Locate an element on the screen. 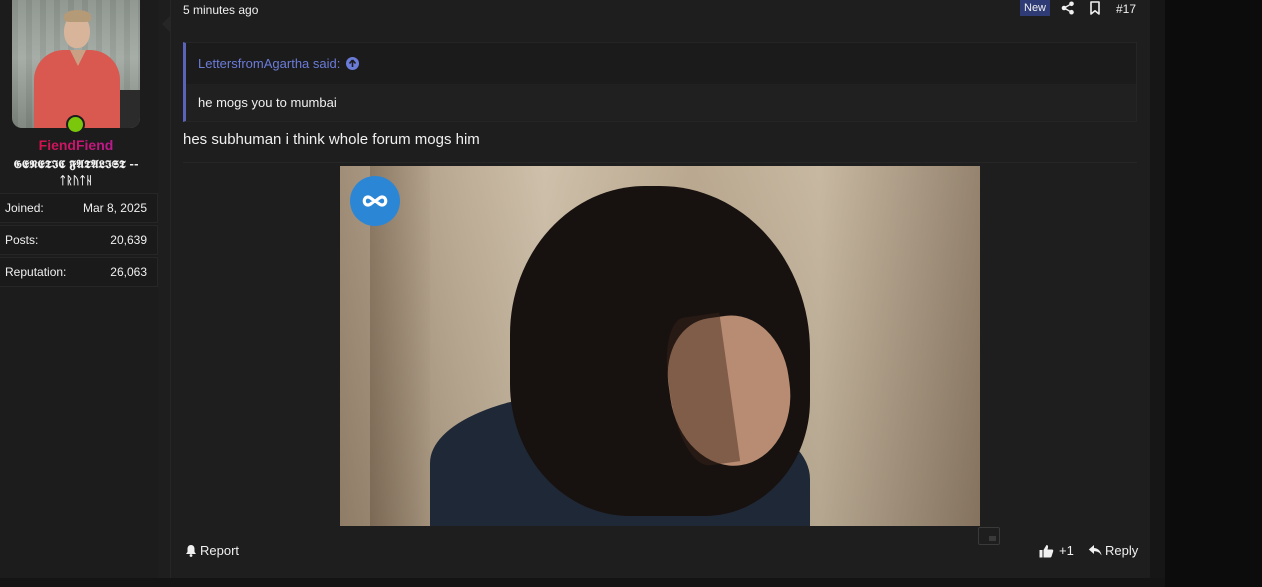 This screenshot has height=587, width=1262. post-timestamp: 5 minutes ago is located at coordinates (220, 10).